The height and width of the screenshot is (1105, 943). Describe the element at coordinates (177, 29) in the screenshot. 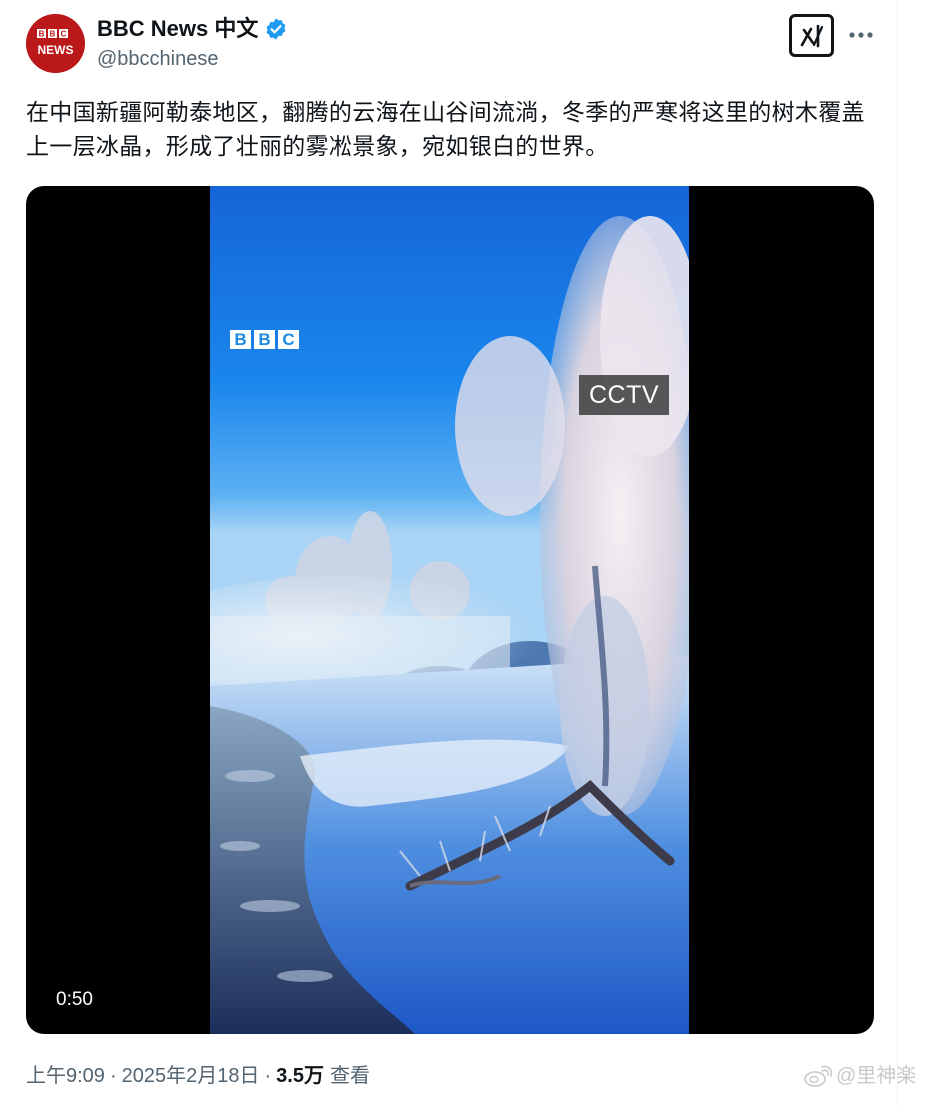

I see `display-name-text: BBC News 中文` at that location.